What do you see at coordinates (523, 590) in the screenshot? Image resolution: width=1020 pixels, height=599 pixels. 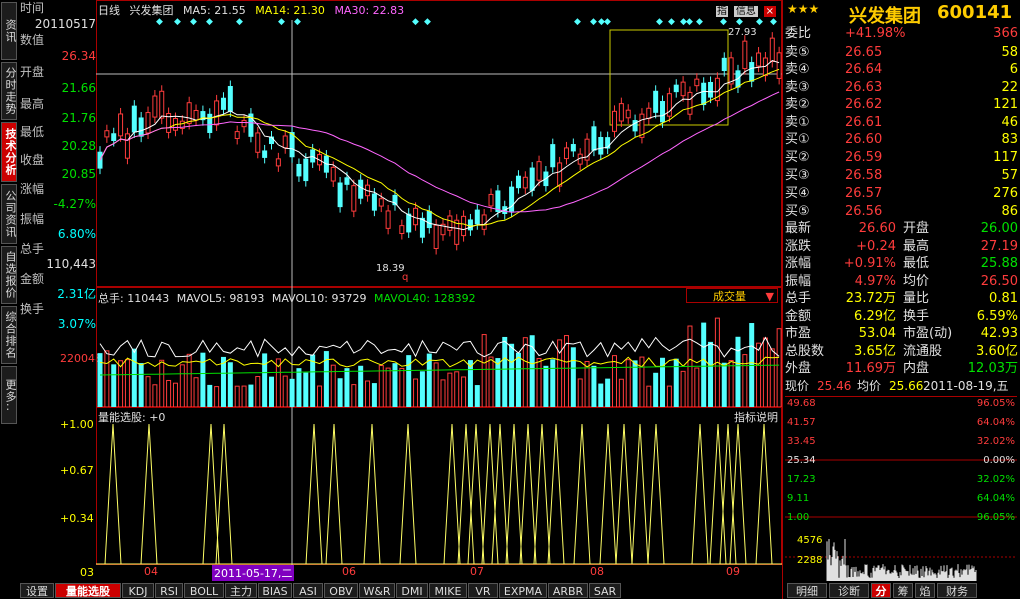 I see `indicator-tab-expma: EXPMA` at bounding box center [523, 590].